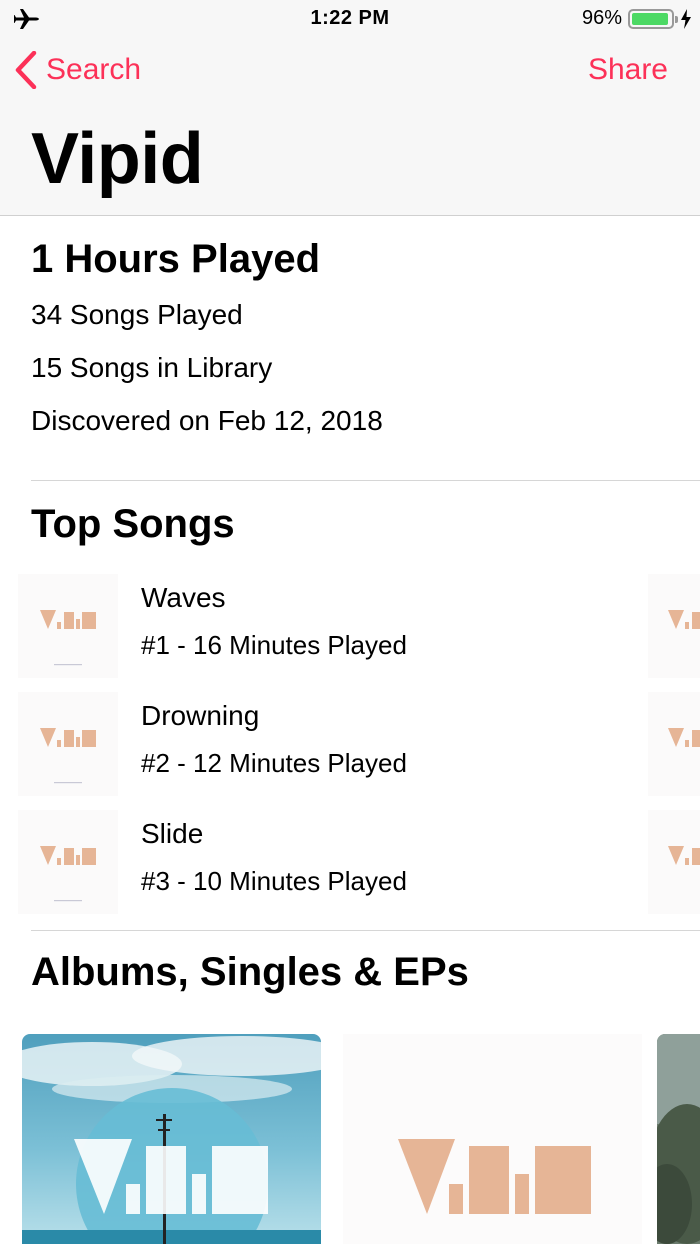  Describe the element at coordinates (94, 69) in the screenshot. I see `back-button-label: Search` at that location.